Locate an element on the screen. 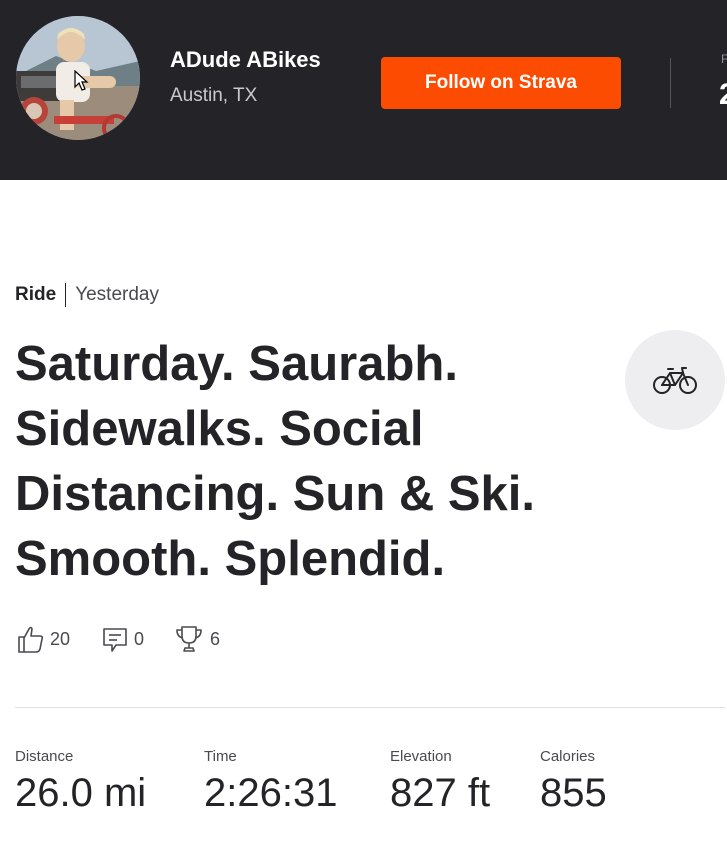  kudos-button: 20 is located at coordinates (43, 639).